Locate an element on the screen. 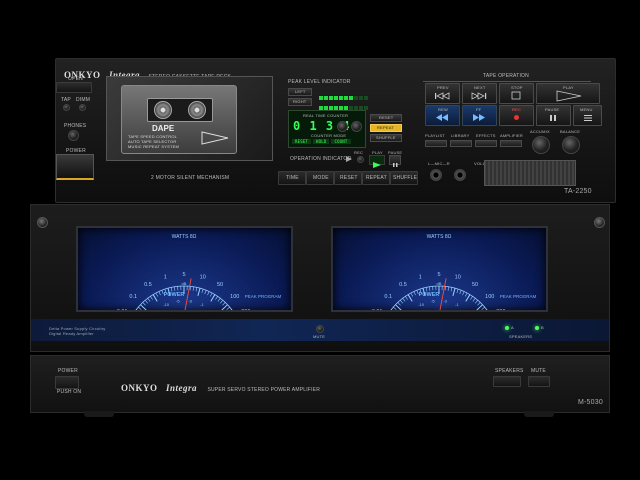  balance-knob is located at coordinates (571, 145).